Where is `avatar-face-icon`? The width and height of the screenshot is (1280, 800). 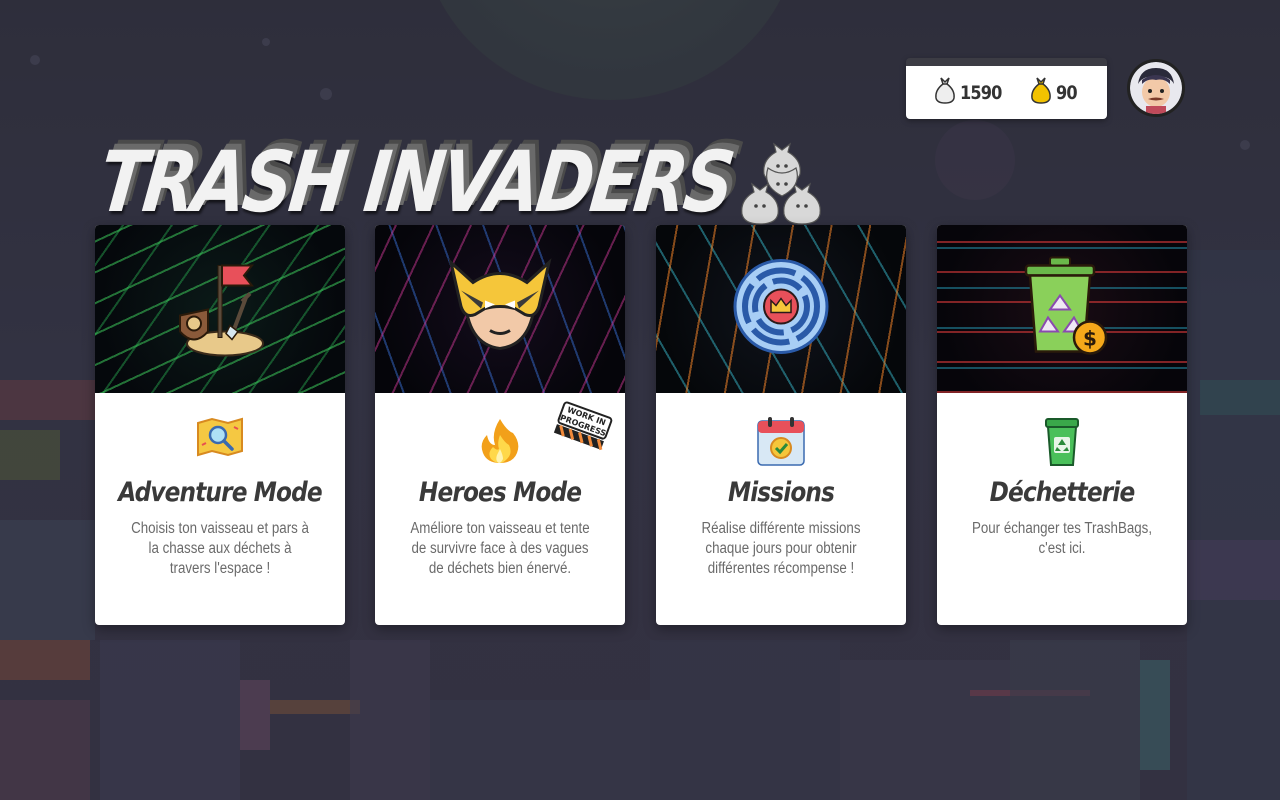
avatar-face-icon is located at coordinates (1156, 88).